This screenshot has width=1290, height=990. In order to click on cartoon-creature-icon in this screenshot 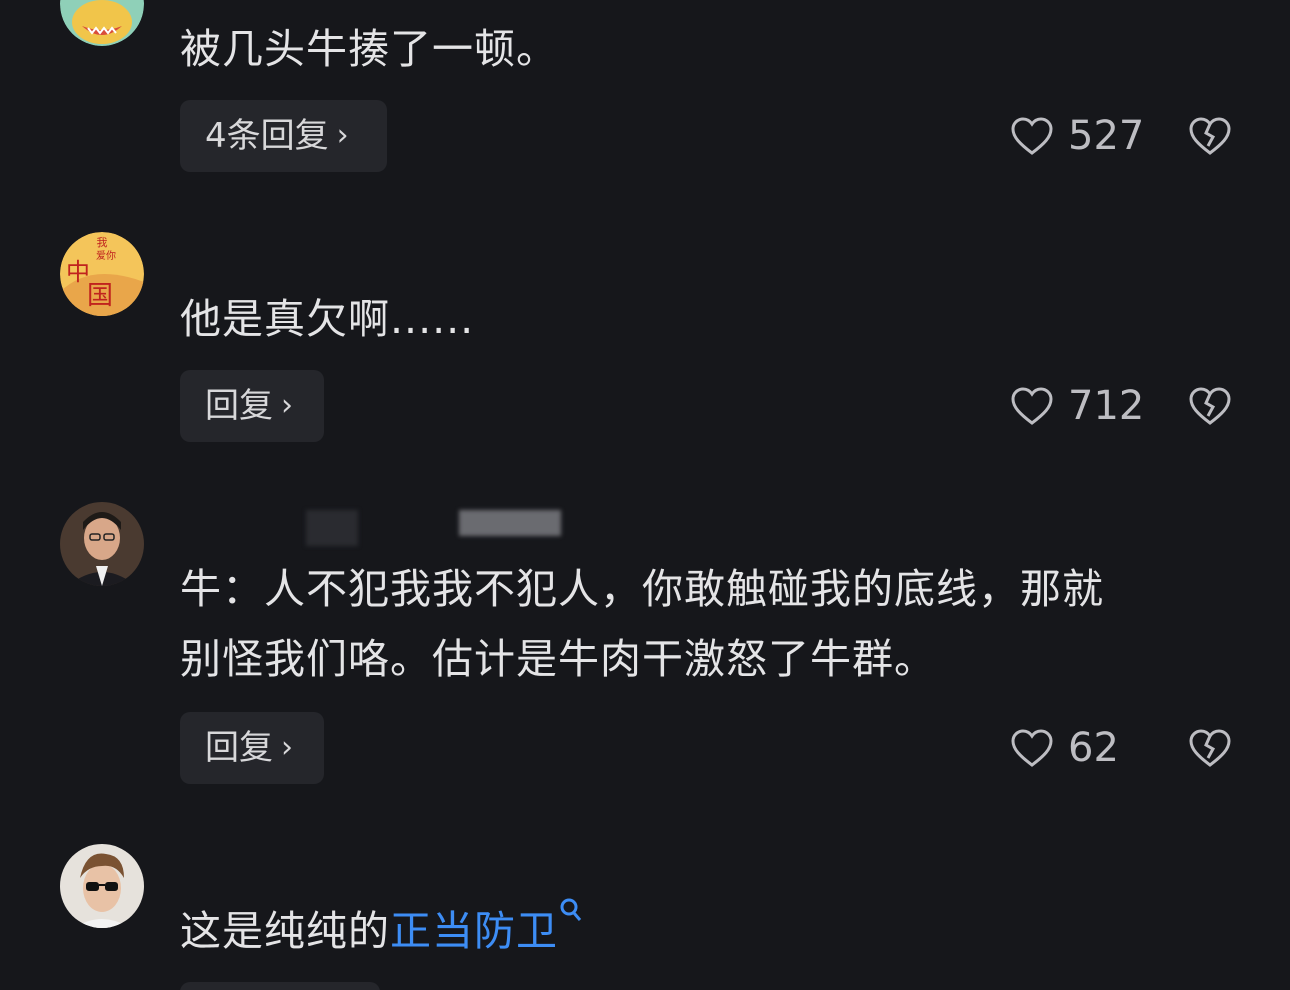, I will do `click(102, 23)`.